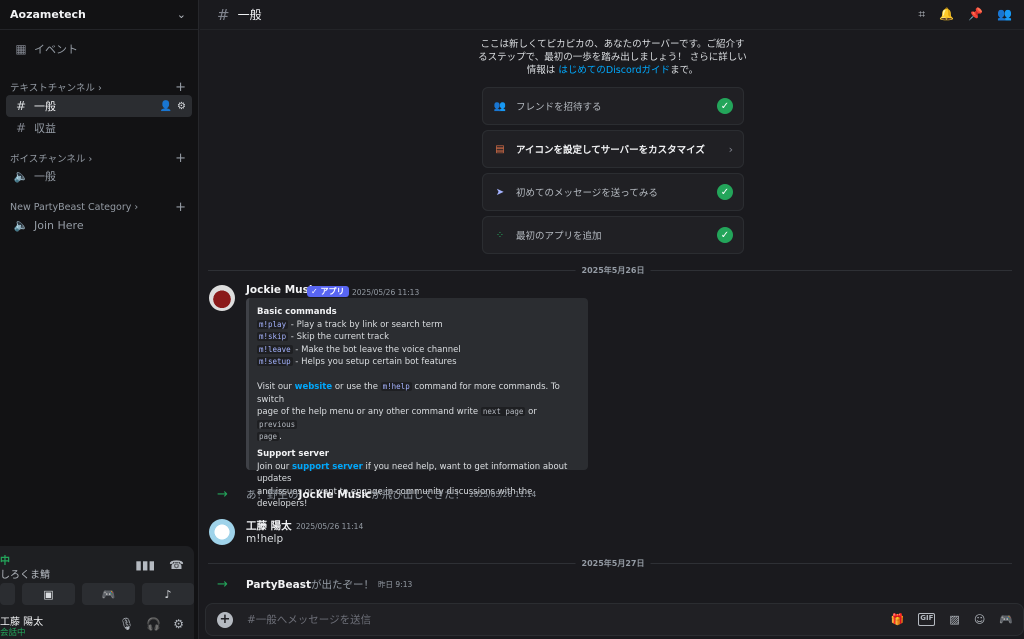  I want to click on camera-button, so click(7, 594).